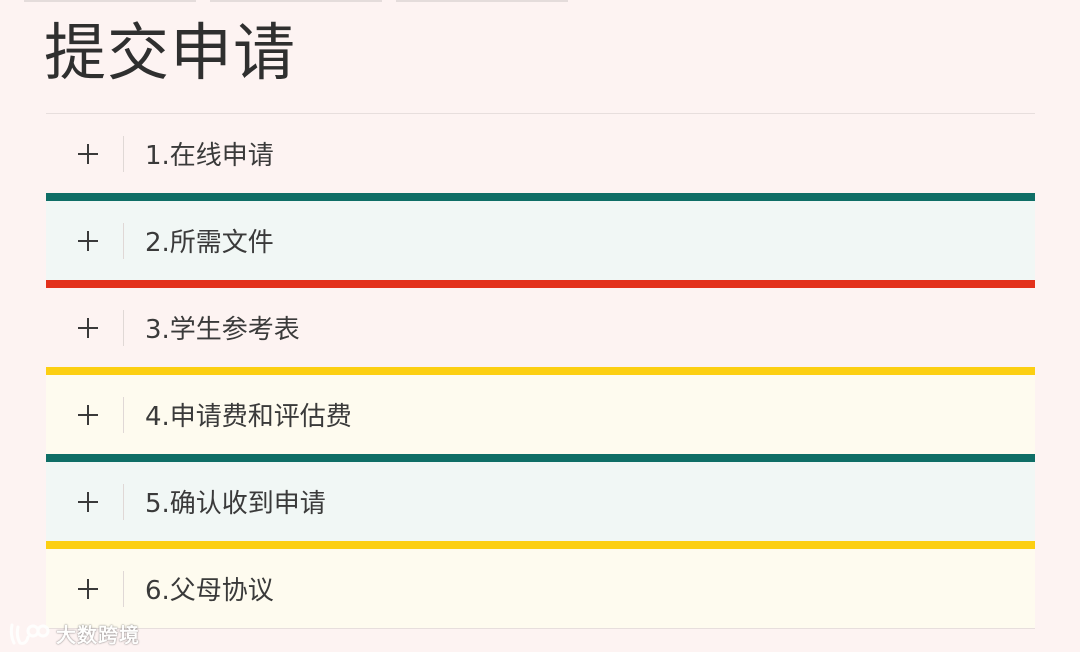 This screenshot has width=1080, height=652. I want to click on brand-logo-icon, so click(29, 634).